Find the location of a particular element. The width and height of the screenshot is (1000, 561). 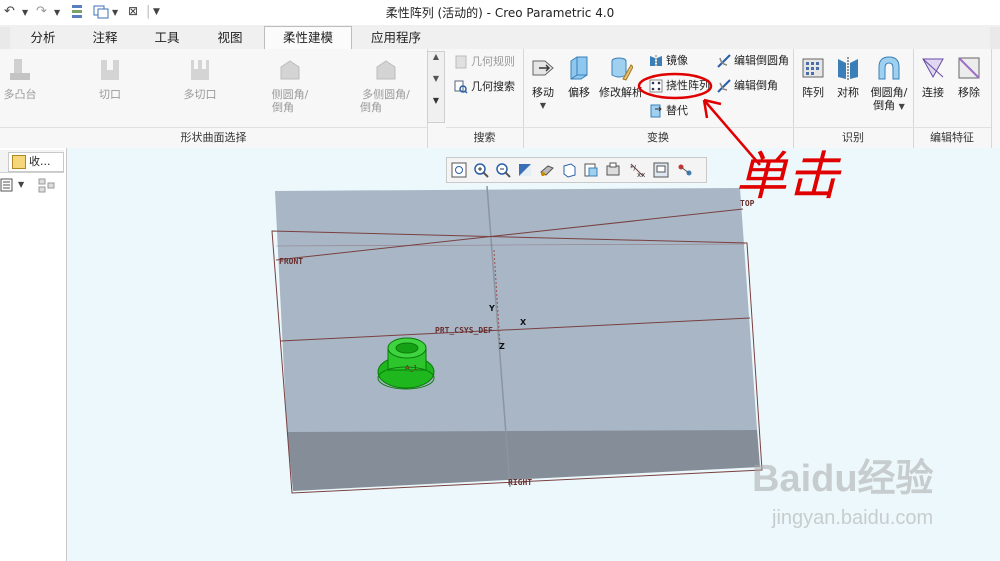

watermark: Baidu经验 jingyan.baidu.com is located at coordinates (876, 497).